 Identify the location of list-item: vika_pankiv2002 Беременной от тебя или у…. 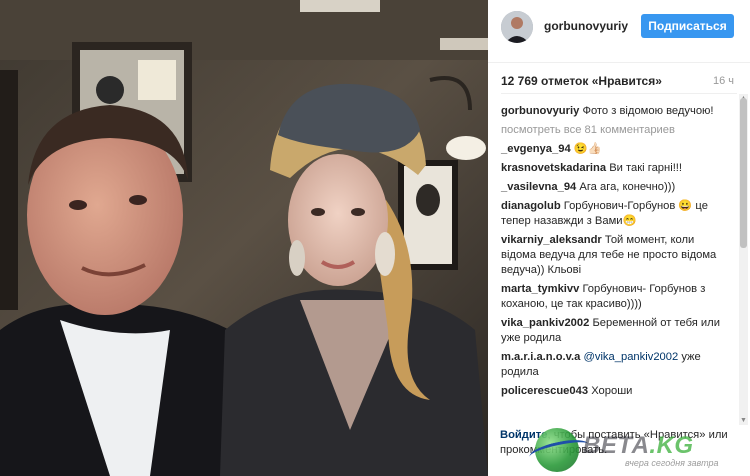
(615, 331).